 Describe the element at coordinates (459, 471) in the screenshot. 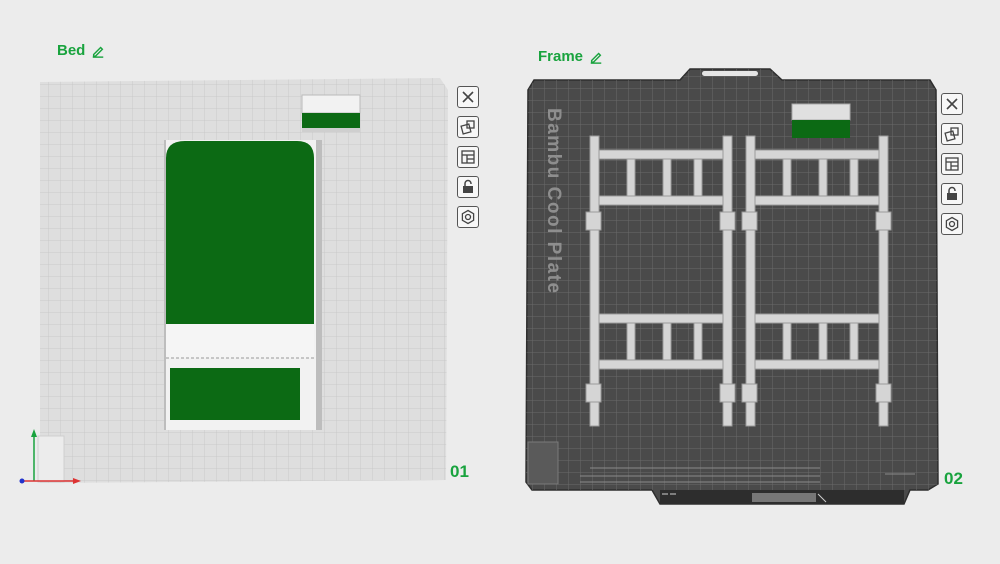

I see `plate-1-number: 01` at that location.